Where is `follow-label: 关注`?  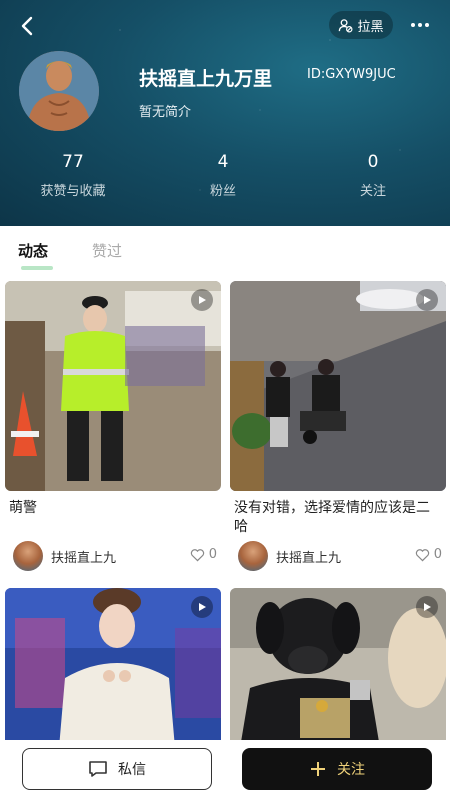
follow-label: 关注 is located at coordinates (351, 770).